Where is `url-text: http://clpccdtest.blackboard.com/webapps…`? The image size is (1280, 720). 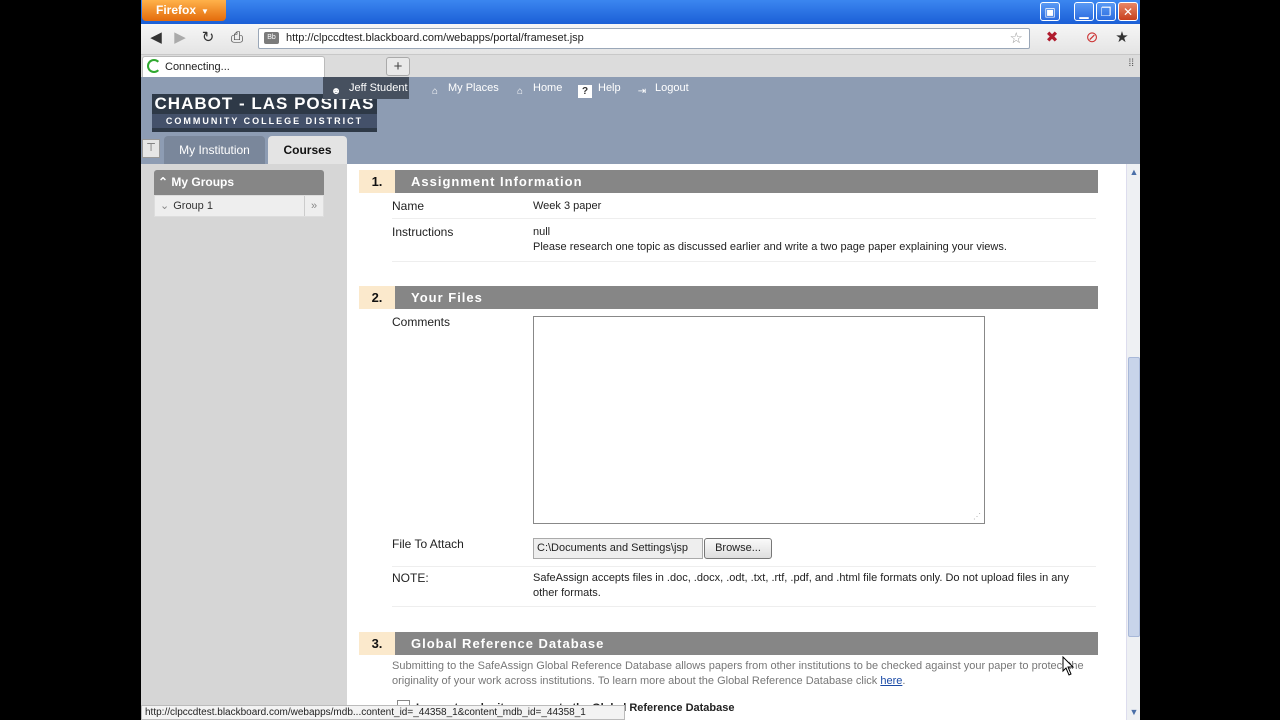 url-text: http://clpccdtest.blackboard.com/webapps… is located at coordinates (435, 38).